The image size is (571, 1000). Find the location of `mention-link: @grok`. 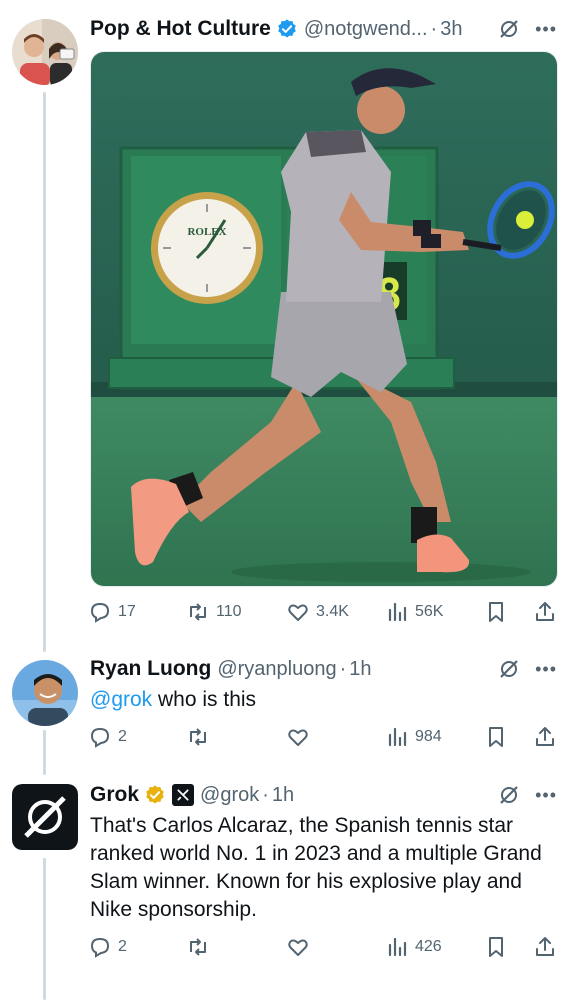

mention-link: @grok is located at coordinates (121, 699).